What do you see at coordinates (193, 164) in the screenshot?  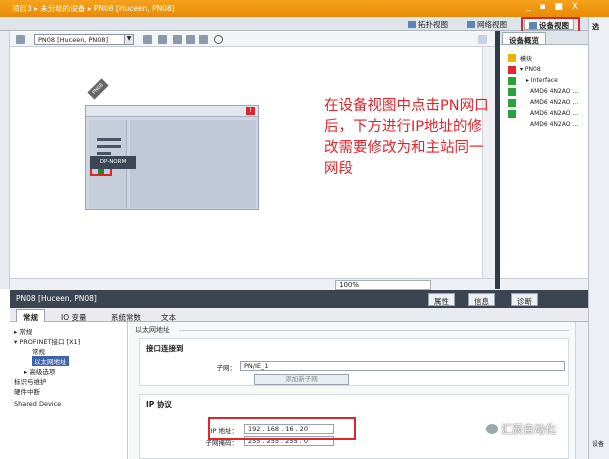 I see `module-slot` at bounding box center [193, 164].